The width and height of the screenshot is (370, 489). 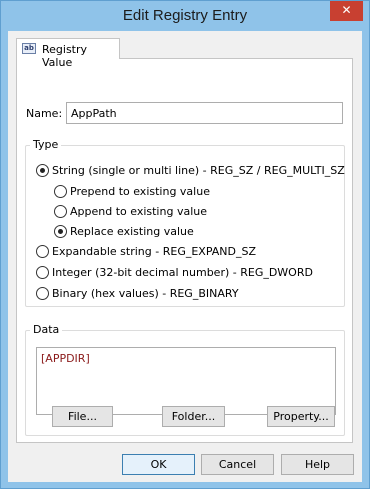 I want to click on help-button: Help, so click(x=317, y=464).